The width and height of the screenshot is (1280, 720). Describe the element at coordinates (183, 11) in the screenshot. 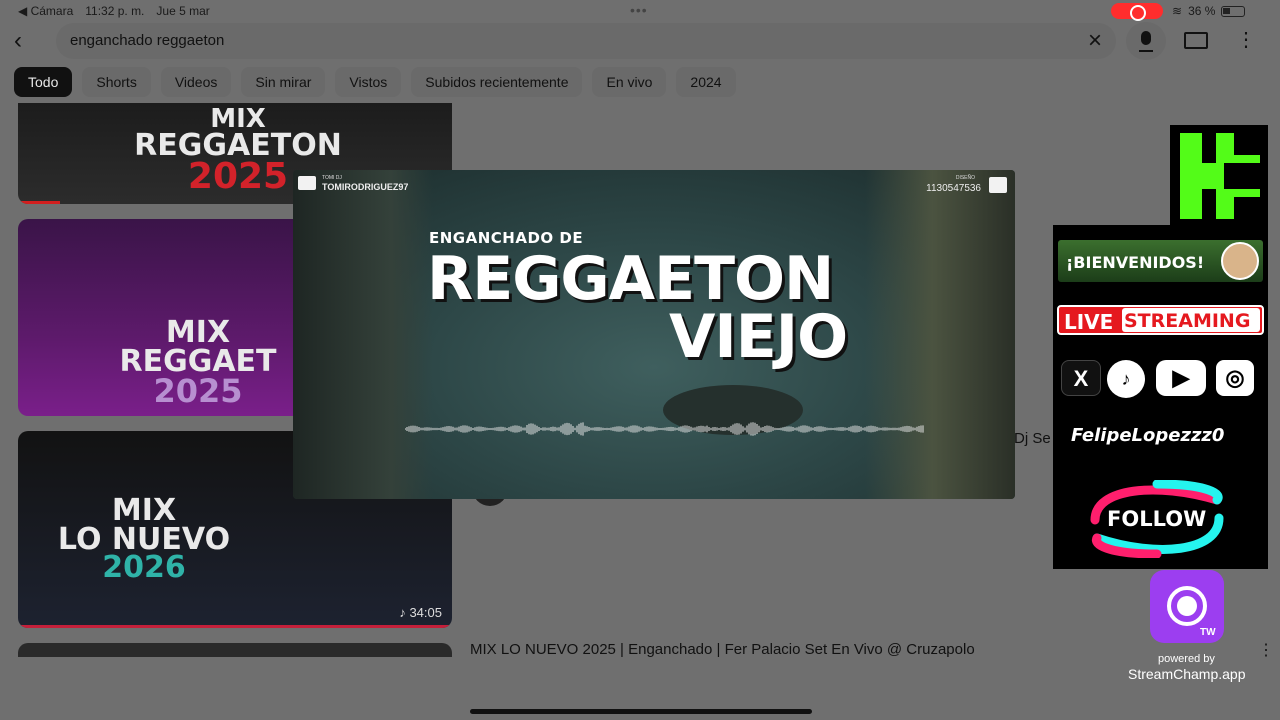

I see `status-date: Jue 5 mar` at that location.